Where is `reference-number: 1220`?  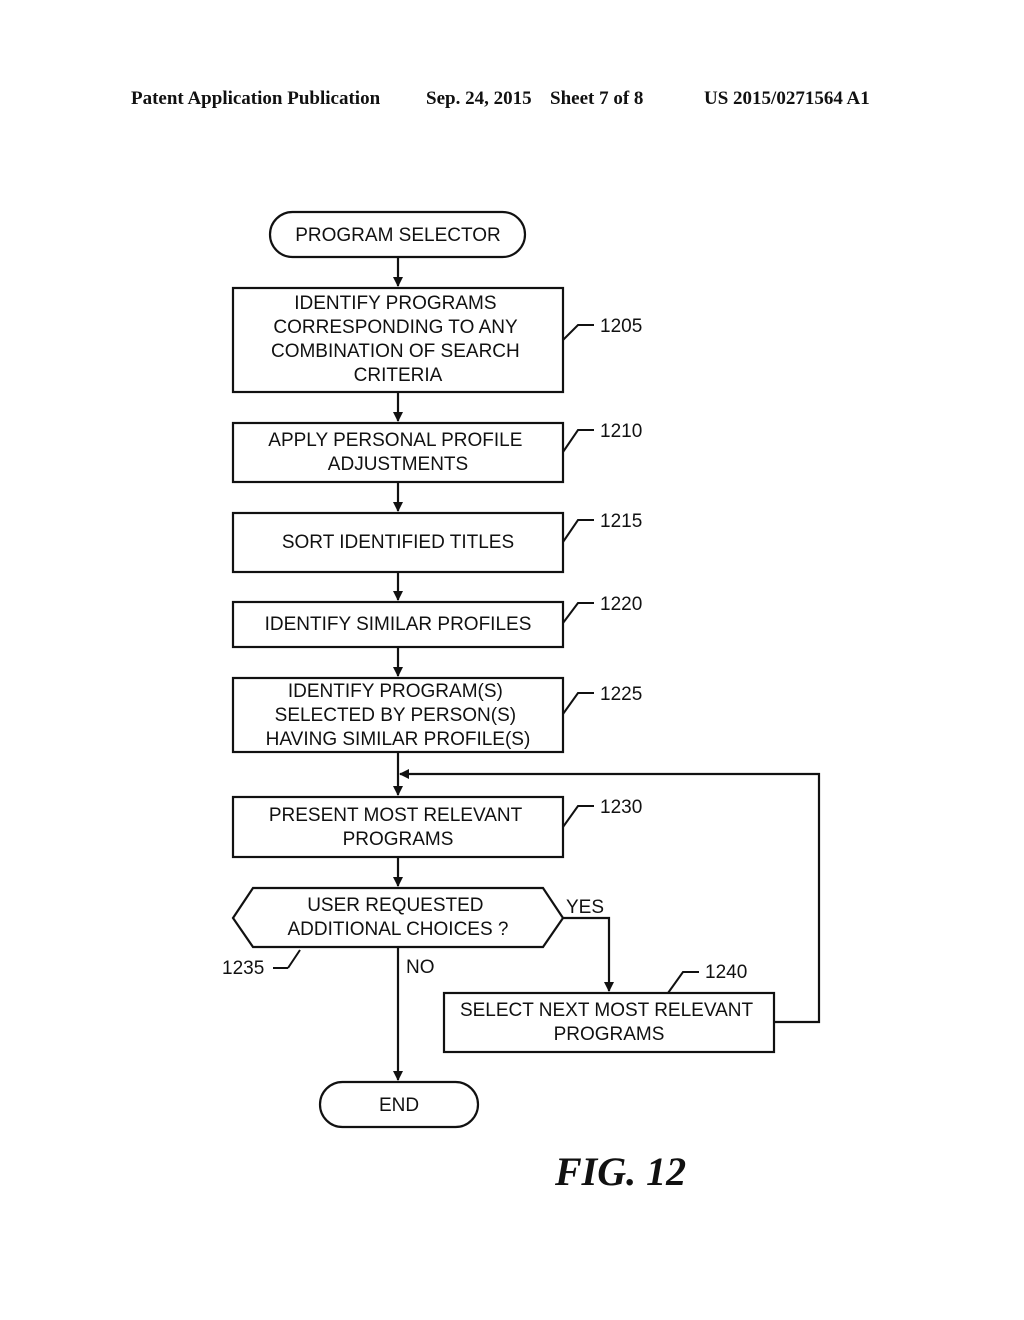 reference-number: 1220 is located at coordinates (621, 604).